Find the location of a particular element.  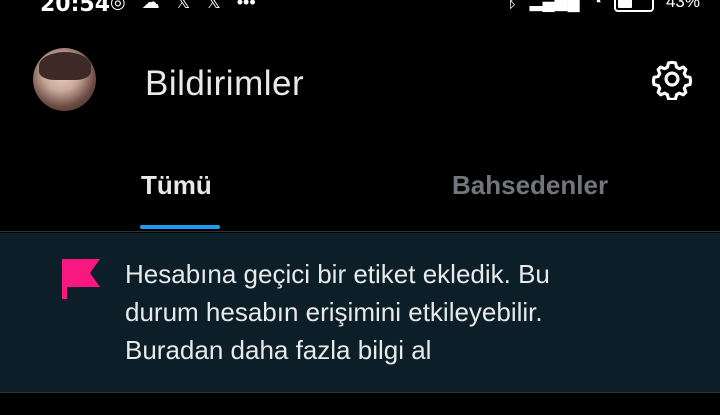

status-time: 20:54 is located at coordinates (75, 8).